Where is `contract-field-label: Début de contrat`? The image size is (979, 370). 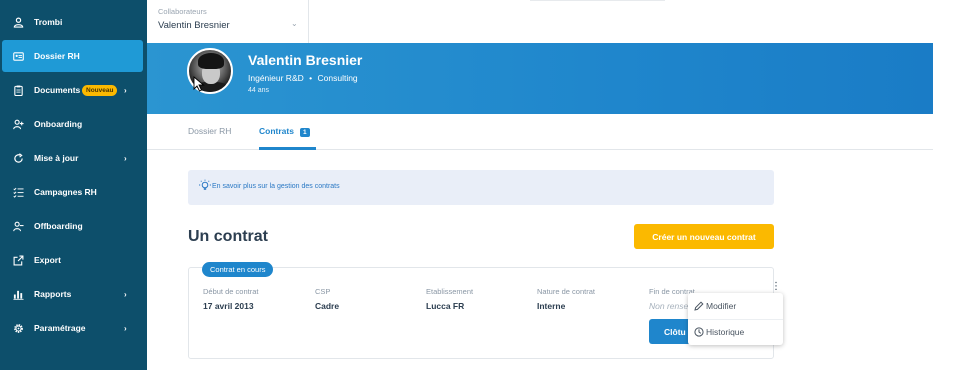
contract-field-label: Début de contrat is located at coordinates (231, 291).